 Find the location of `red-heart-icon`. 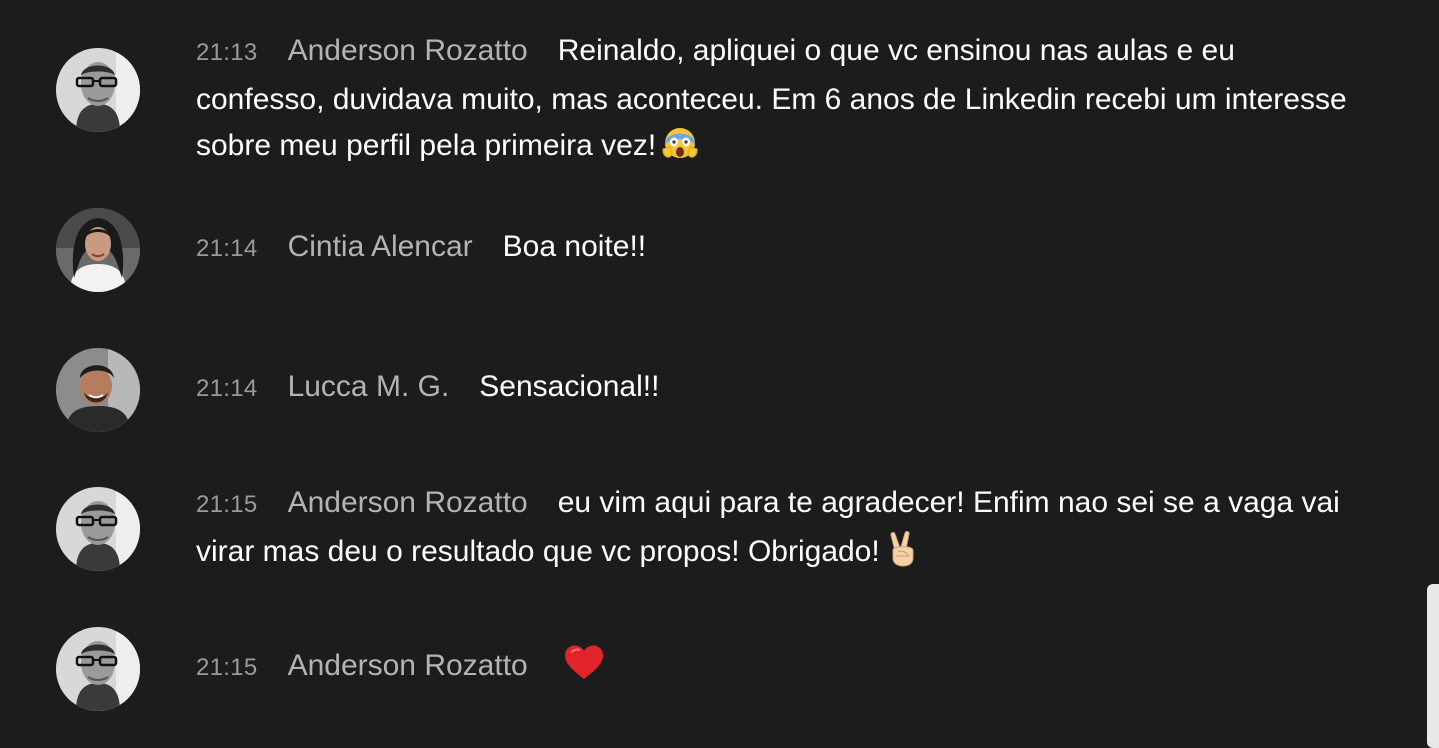

red-heart-icon is located at coordinates (584, 670).